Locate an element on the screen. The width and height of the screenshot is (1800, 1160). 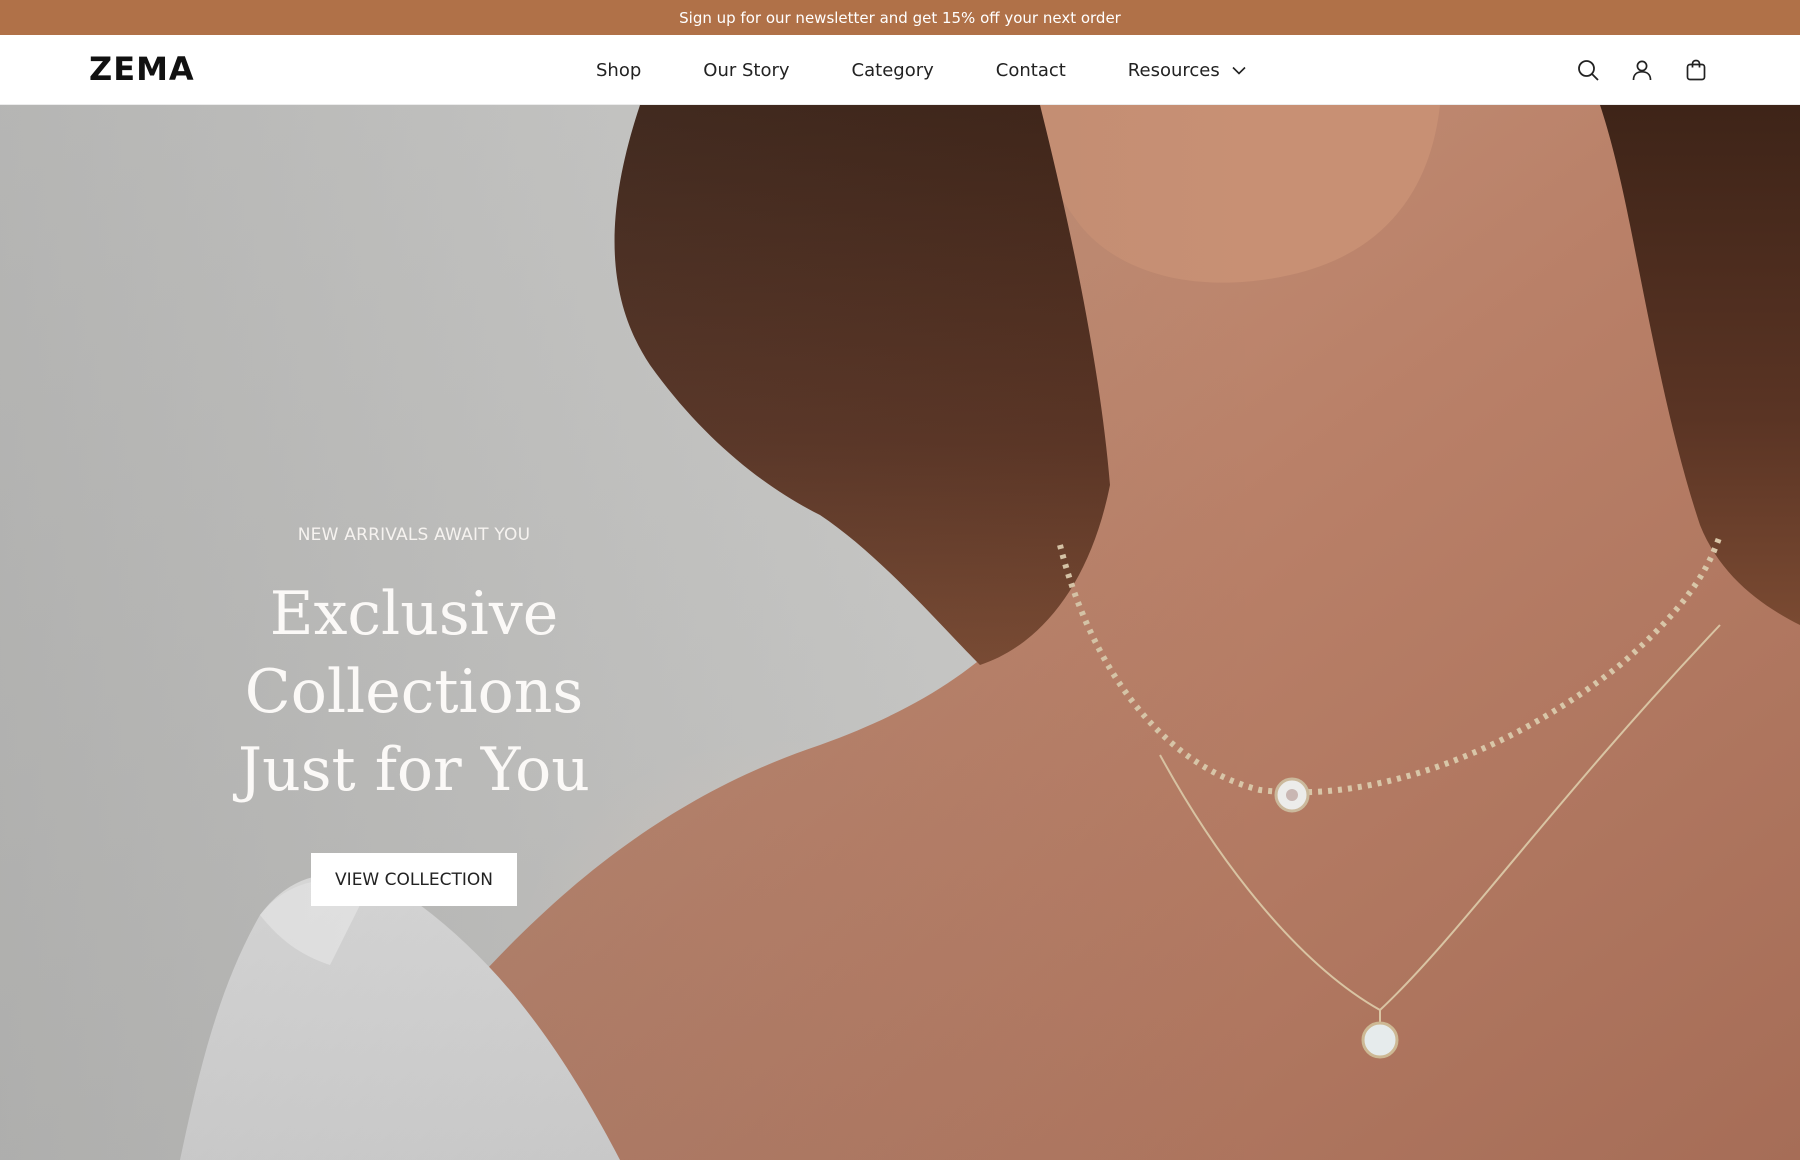
chevron-down-icon is located at coordinates (1239, 70).